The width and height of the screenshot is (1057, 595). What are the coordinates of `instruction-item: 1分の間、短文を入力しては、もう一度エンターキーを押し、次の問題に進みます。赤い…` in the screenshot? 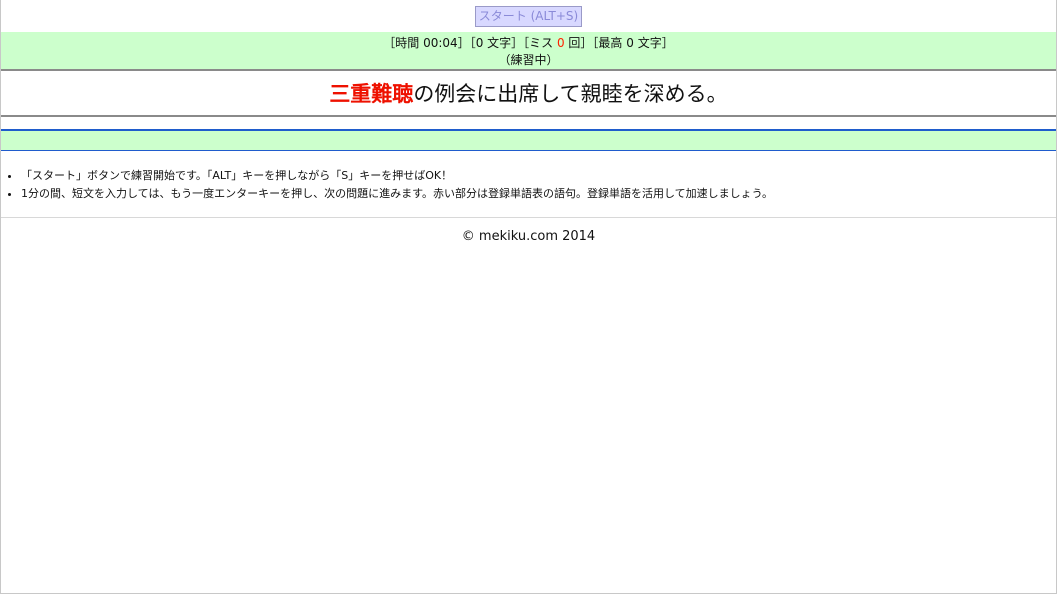 It's located at (538, 194).